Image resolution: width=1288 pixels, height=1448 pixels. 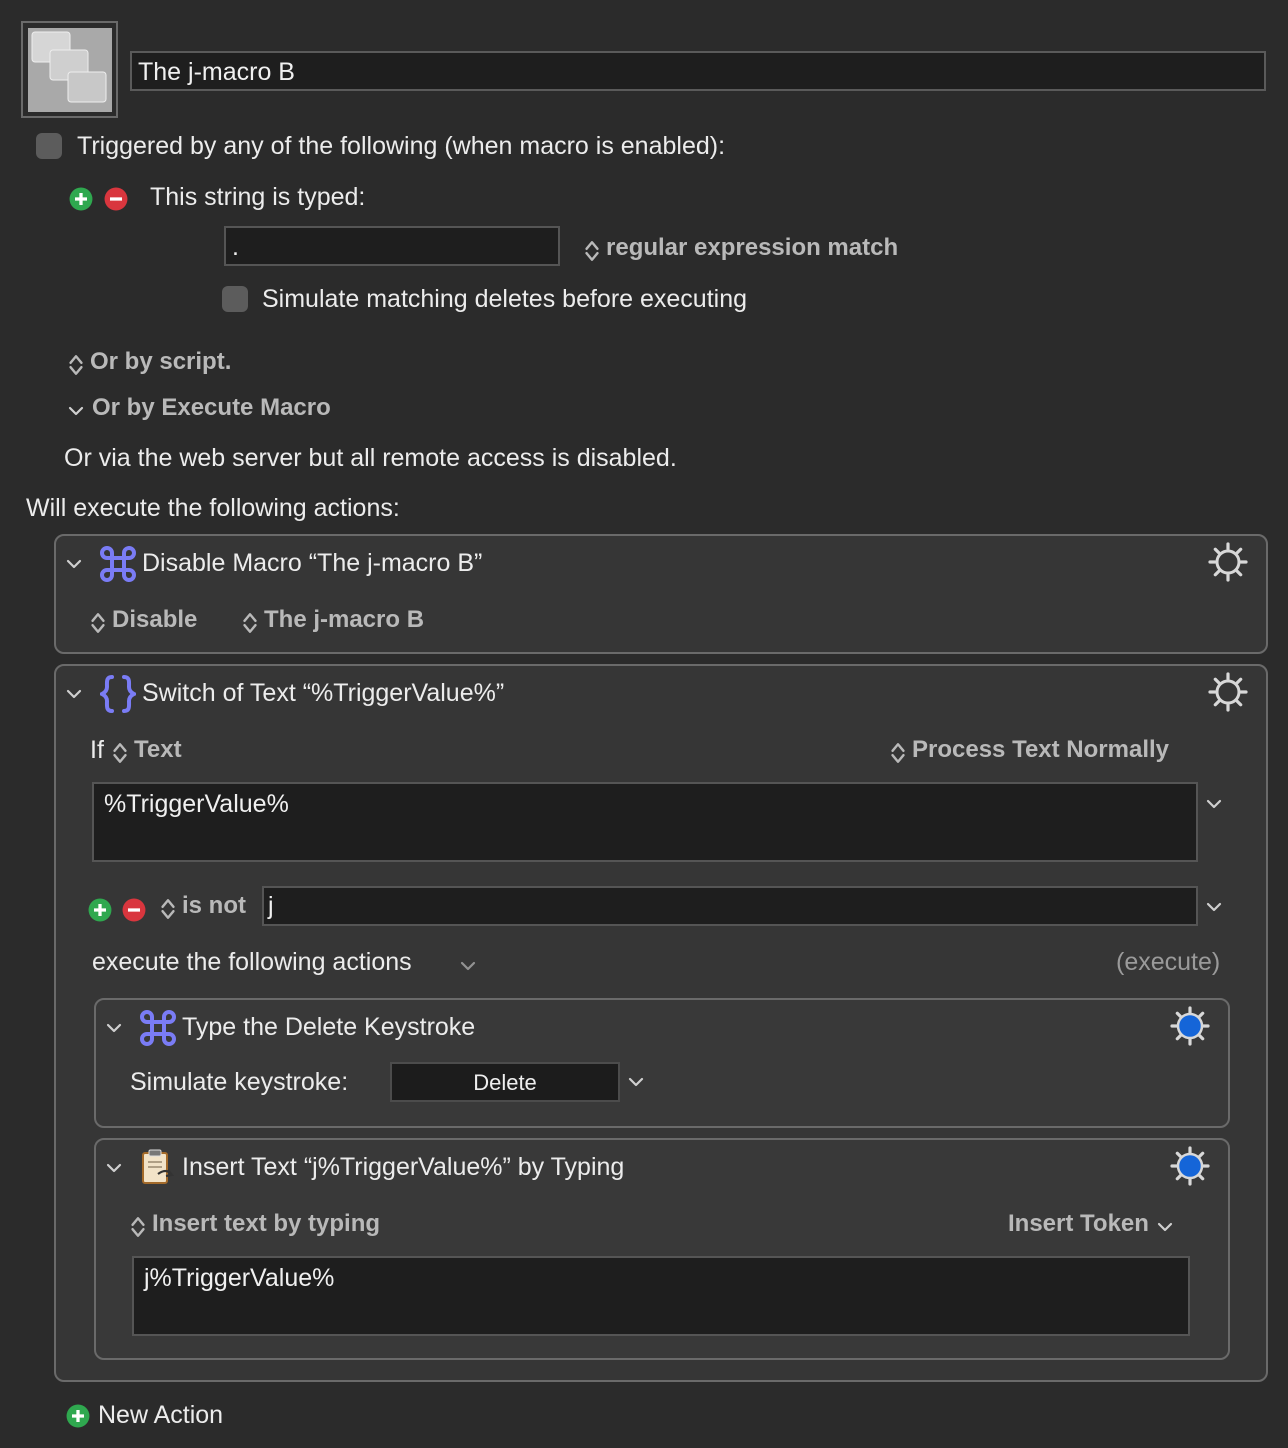 What do you see at coordinates (239, 1278) in the screenshot?
I see `insert-text-value: j%TriggerValue%` at bounding box center [239, 1278].